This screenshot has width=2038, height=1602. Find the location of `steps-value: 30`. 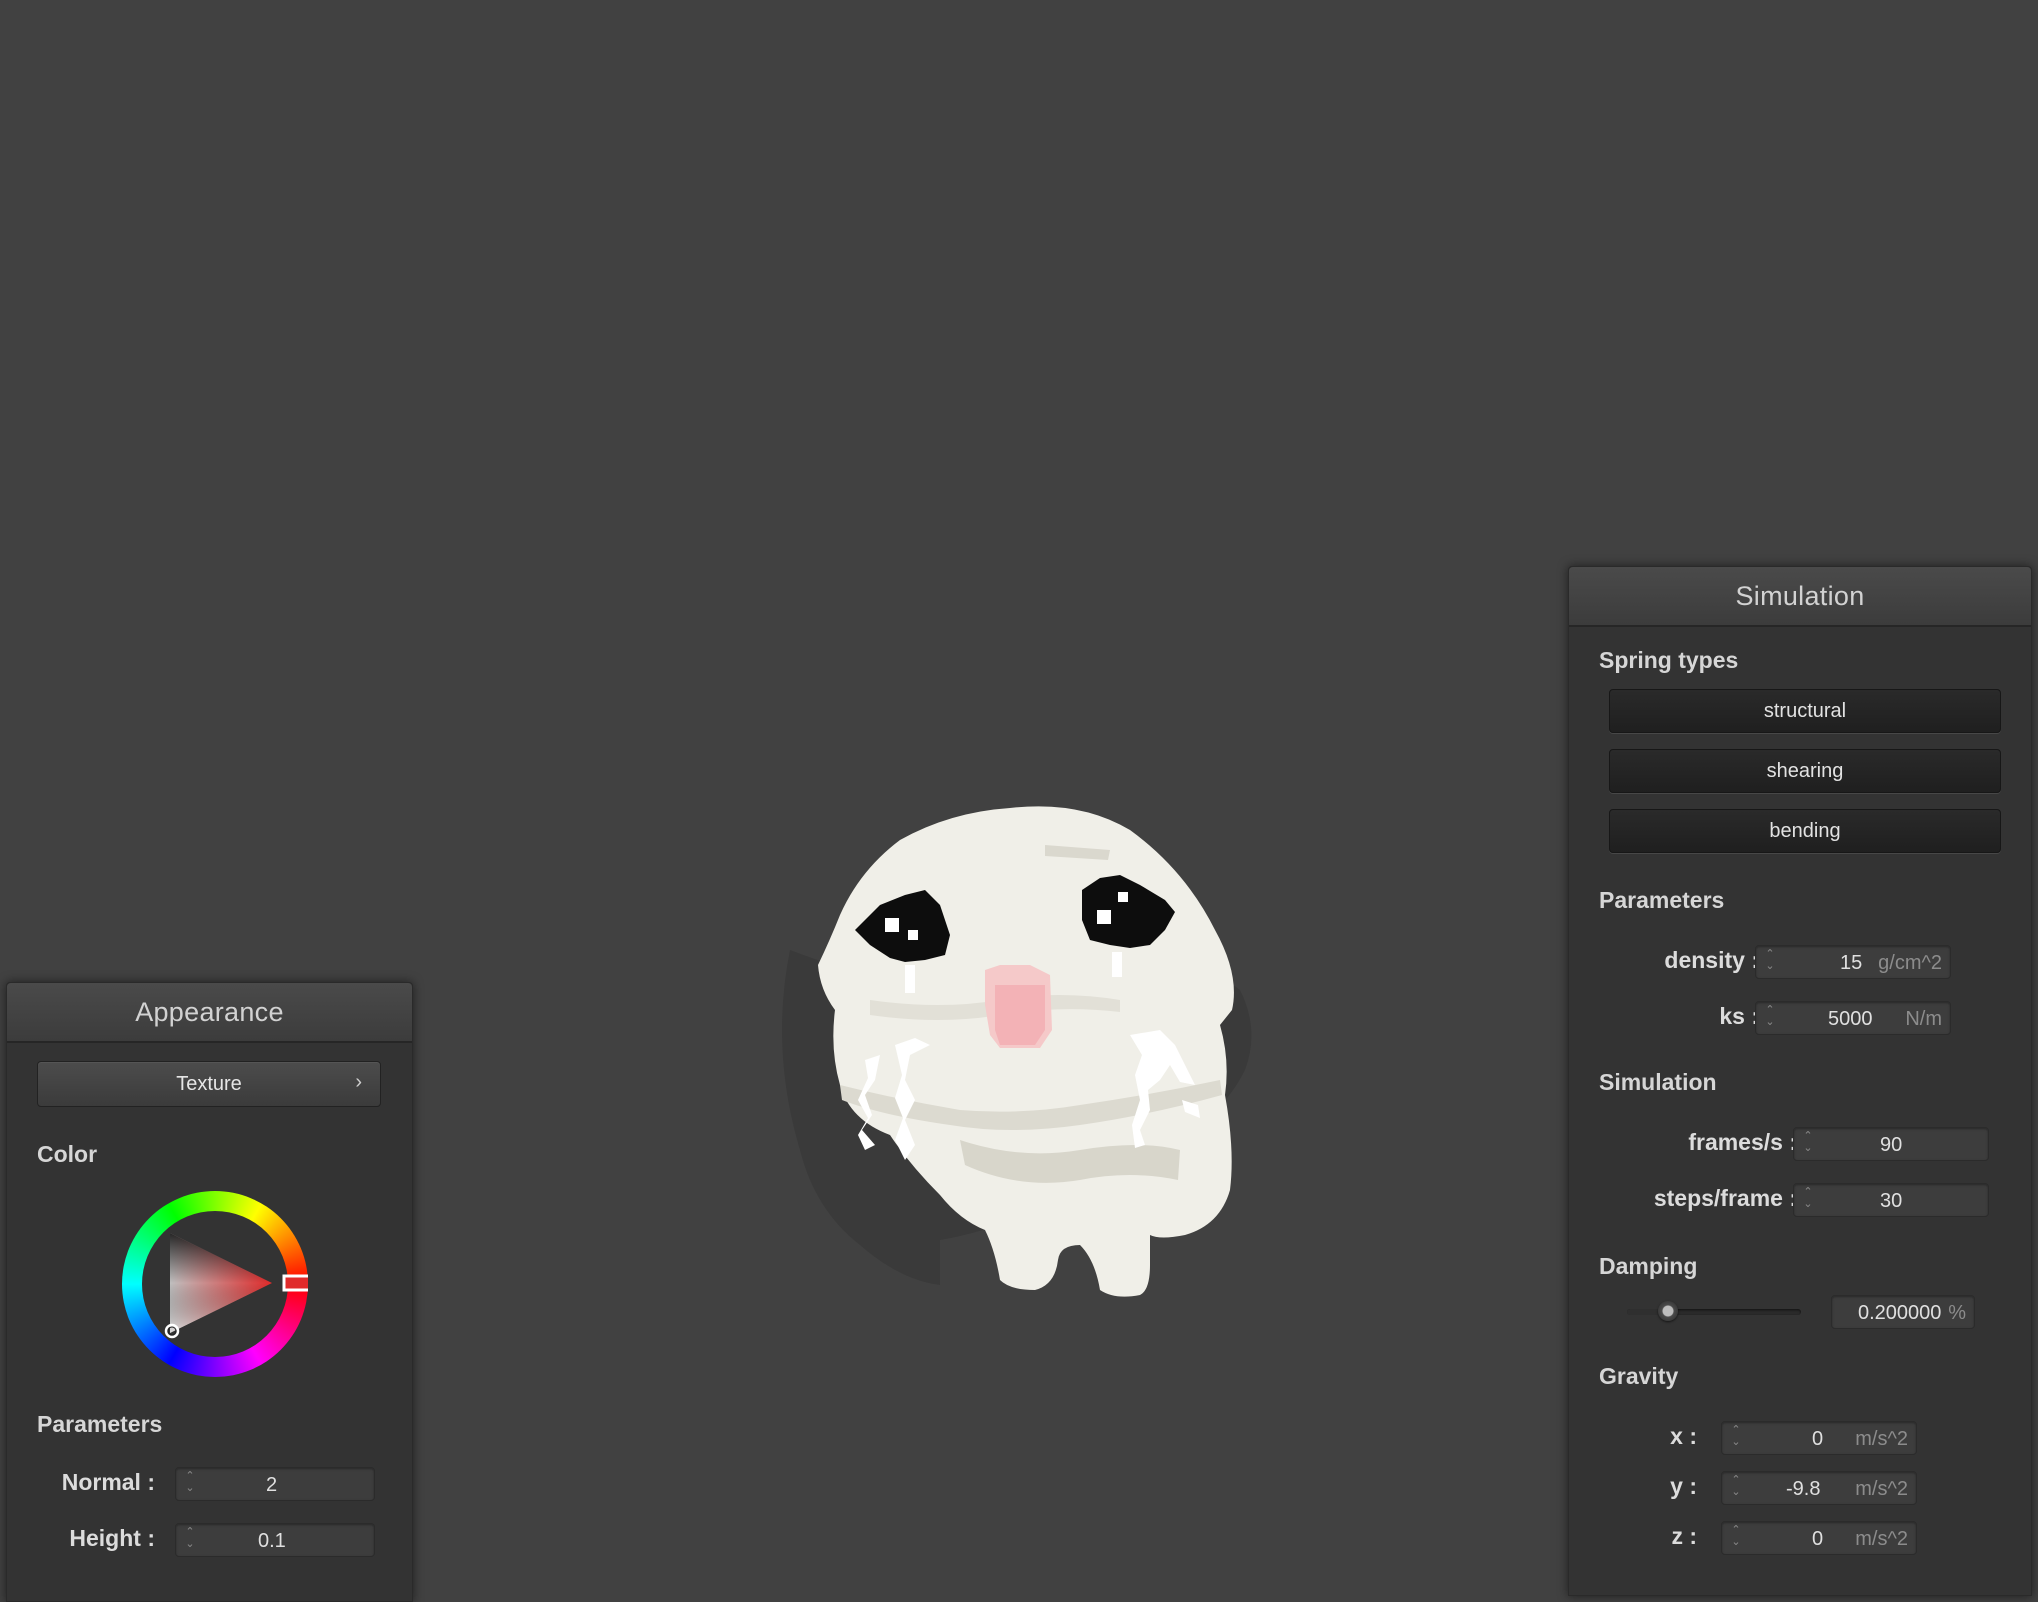

steps-value: 30 is located at coordinates (1891, 1201).